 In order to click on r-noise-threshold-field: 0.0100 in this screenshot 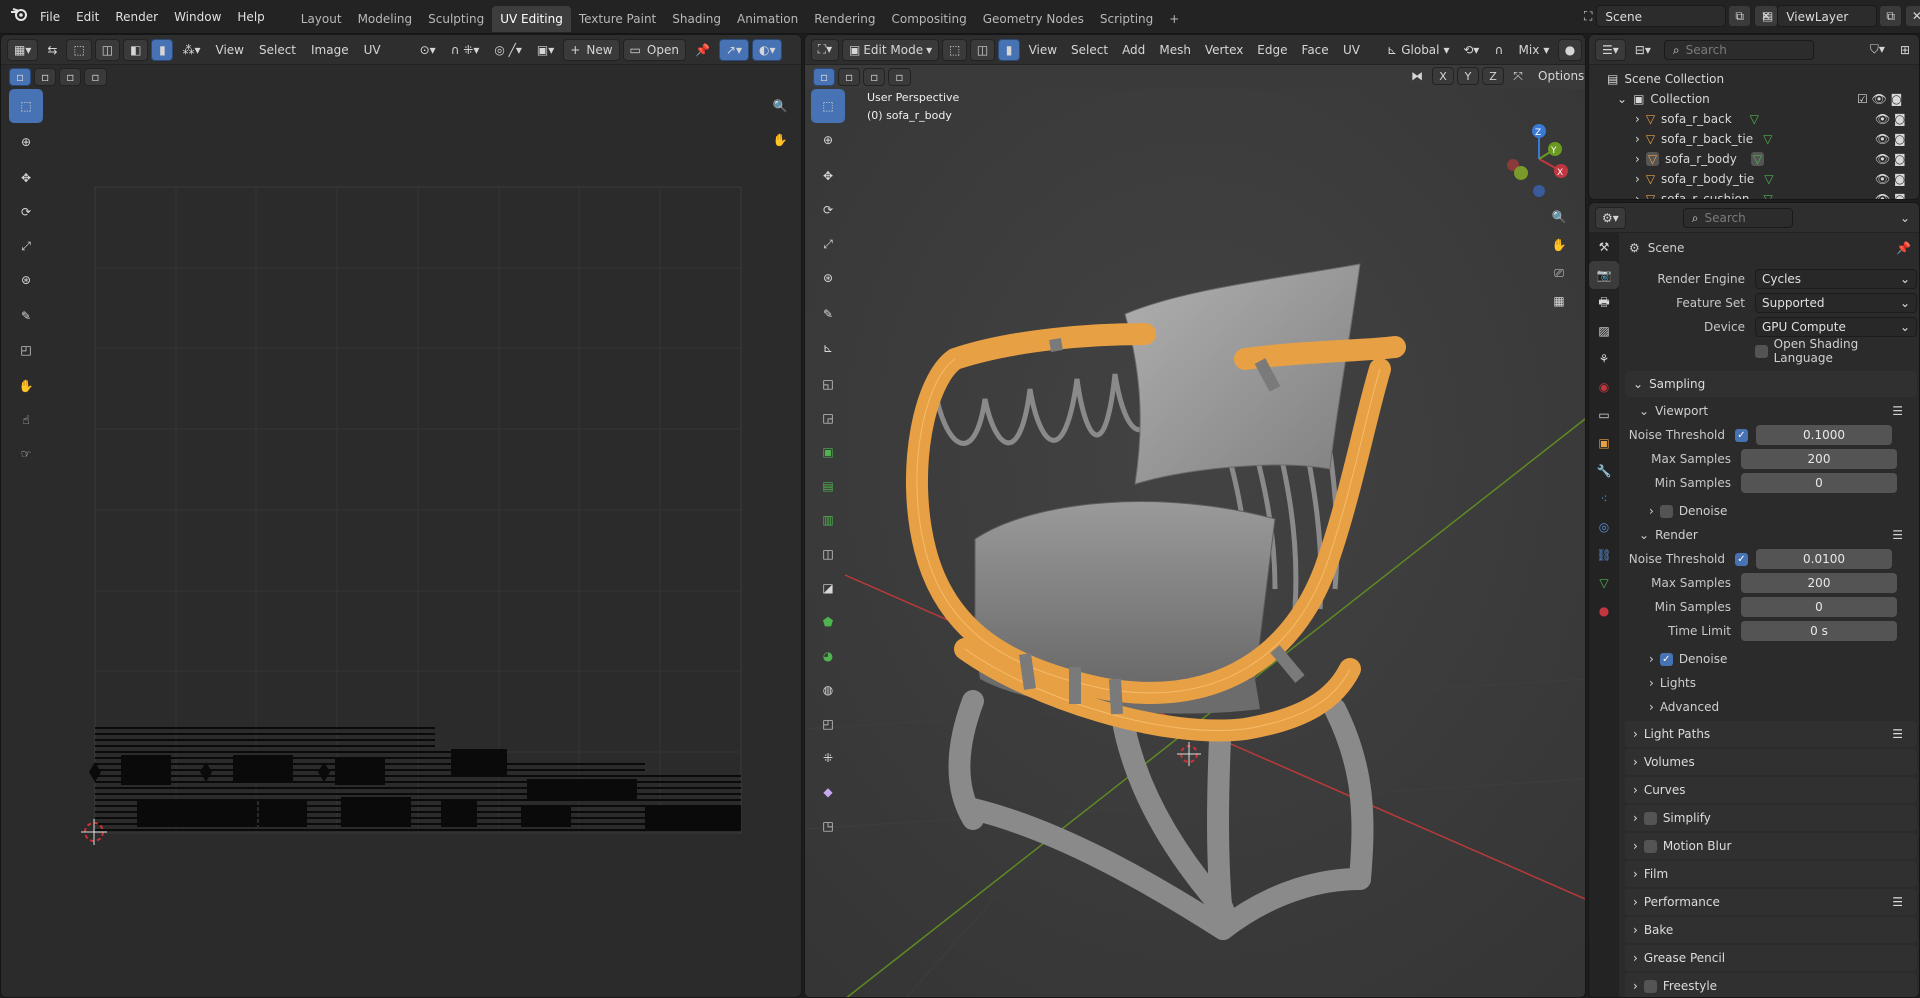, I will do `click(1824, 559)`.